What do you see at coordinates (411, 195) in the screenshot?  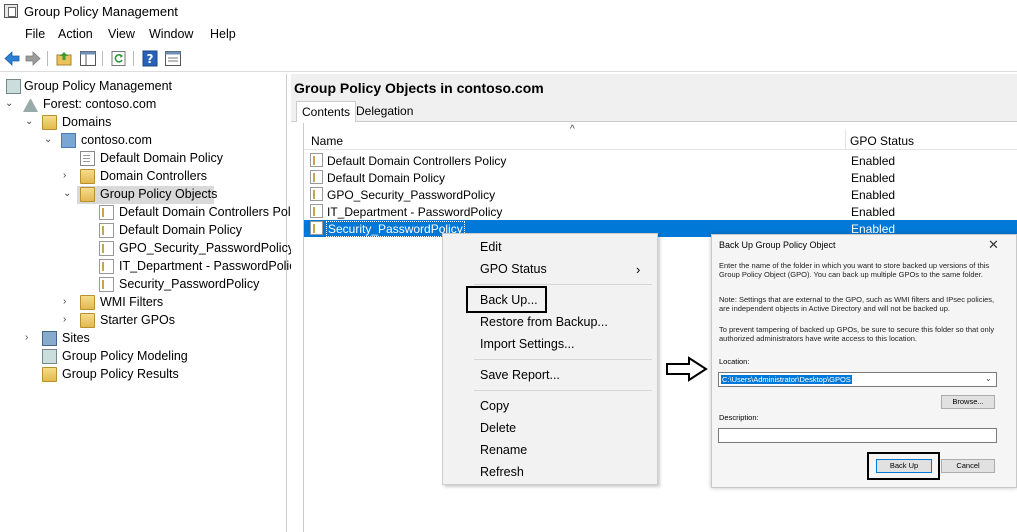 I see `row-name: GPO_Security_PasswordPolicy` at bounding box center [411, 195].